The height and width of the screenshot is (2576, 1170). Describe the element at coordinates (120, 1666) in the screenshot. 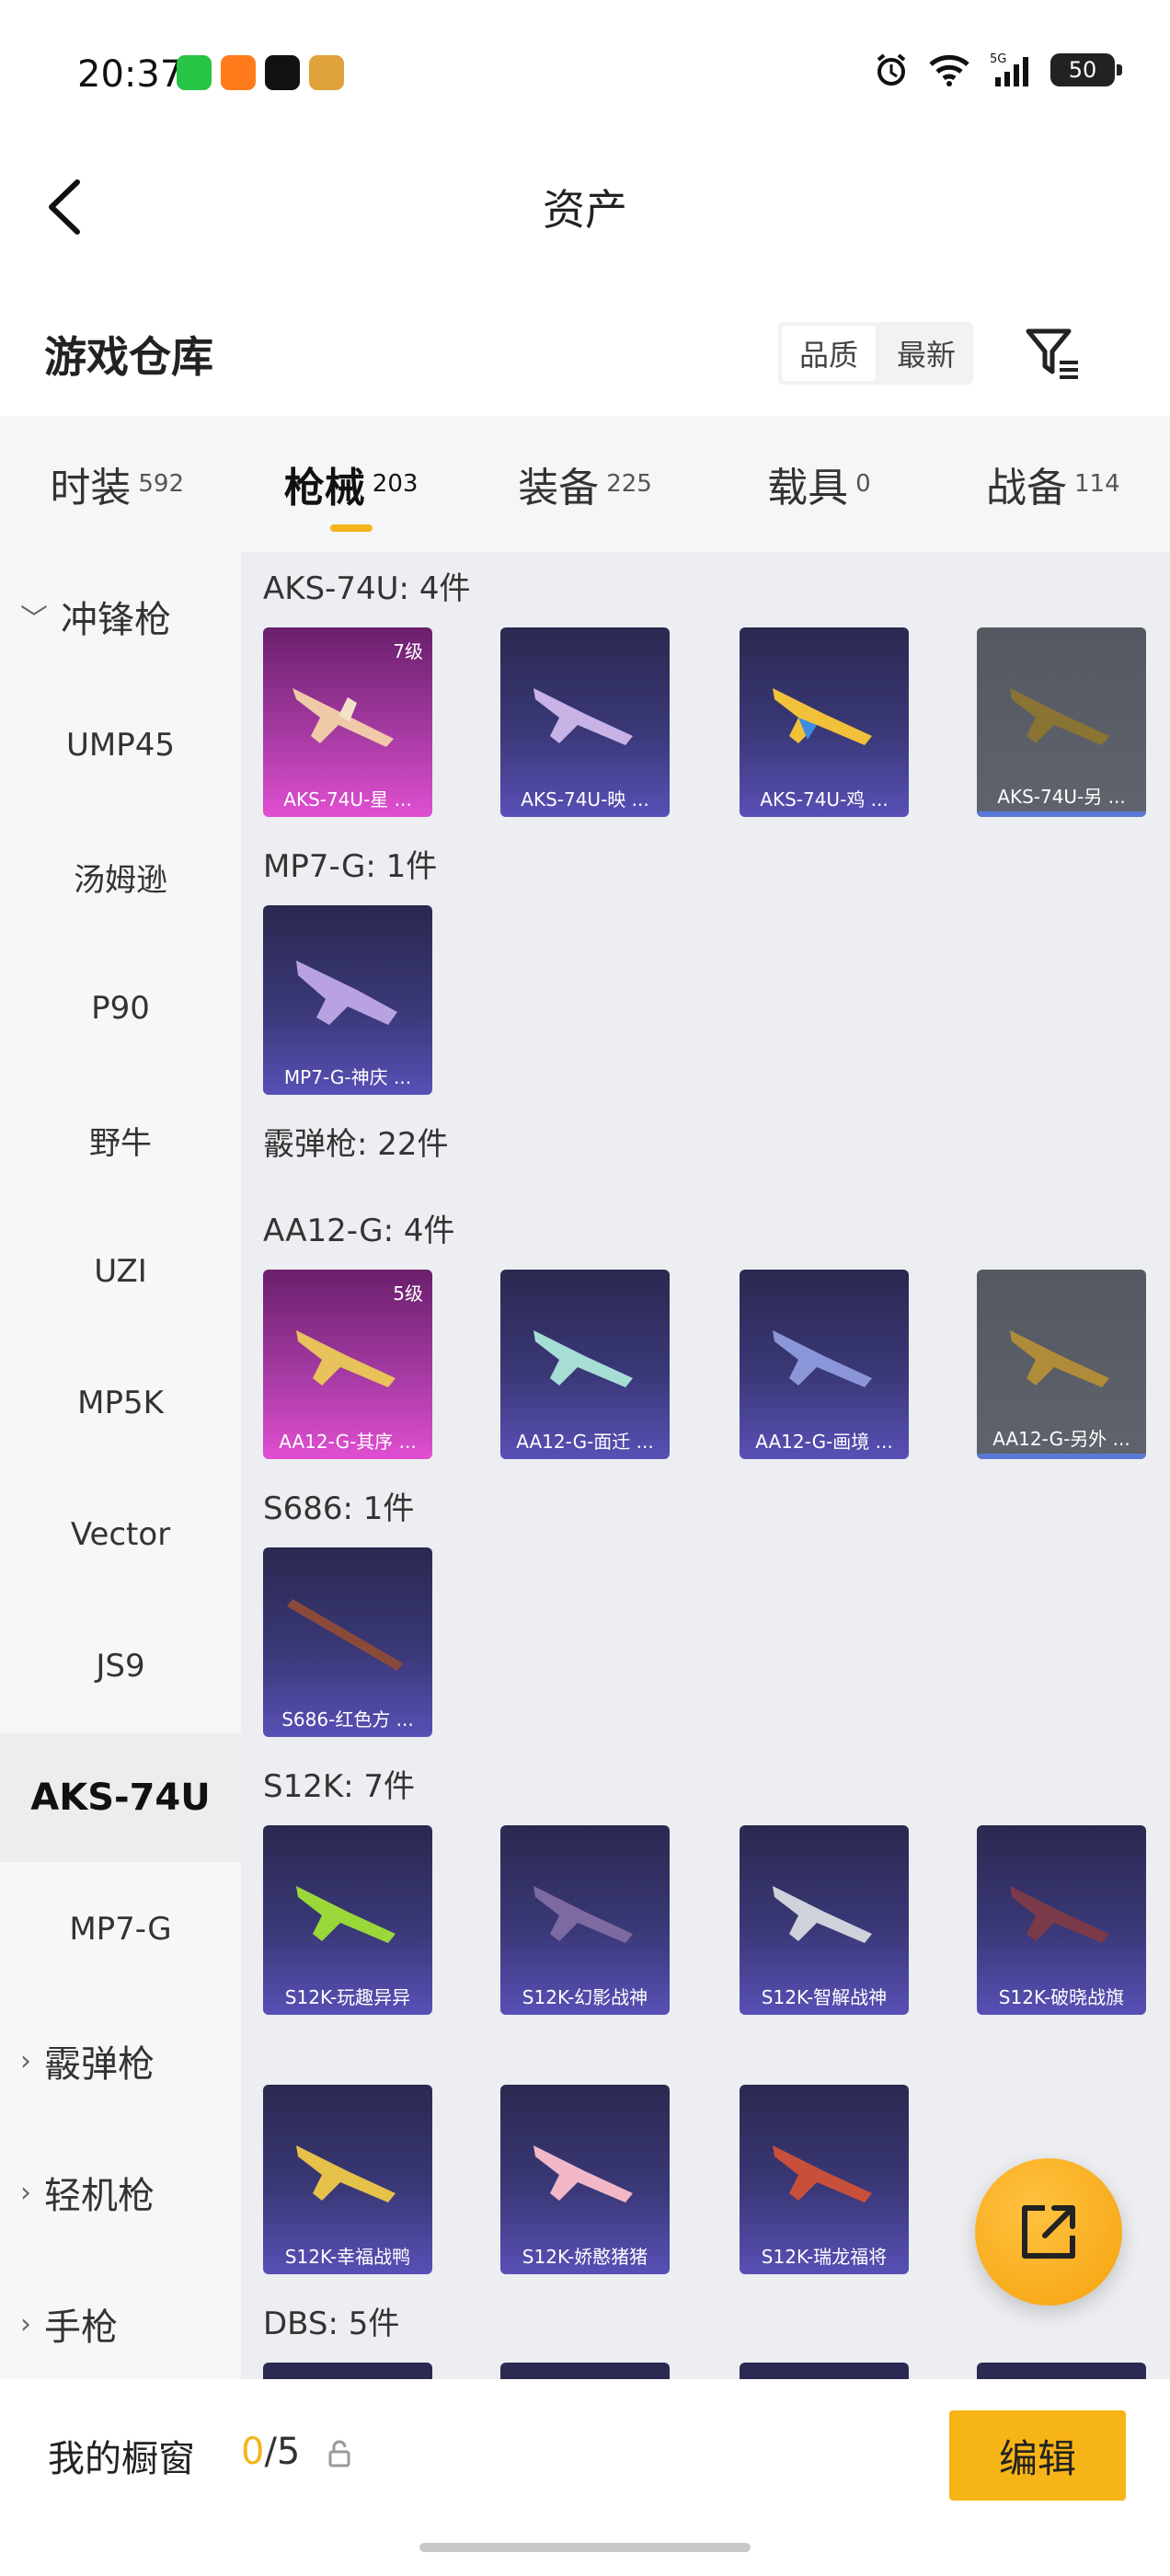

I see `sidebar-item-js9: JS9` at that location.